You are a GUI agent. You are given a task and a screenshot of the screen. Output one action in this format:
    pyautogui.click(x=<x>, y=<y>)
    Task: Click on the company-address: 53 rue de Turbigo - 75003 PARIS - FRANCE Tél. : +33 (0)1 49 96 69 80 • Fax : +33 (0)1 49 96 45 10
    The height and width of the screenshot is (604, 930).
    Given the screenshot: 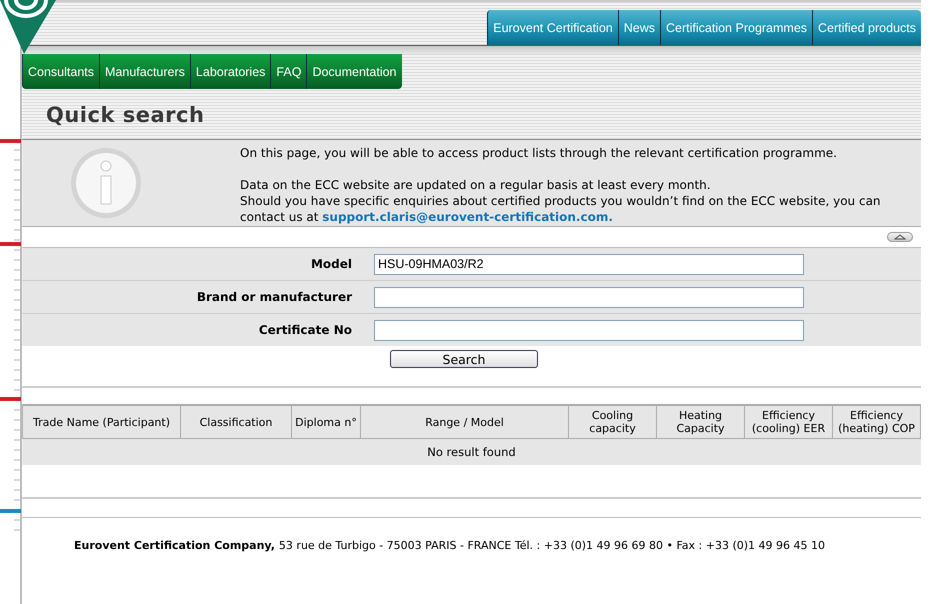 What is the action you would take?
    pyautogui.click(x=552, y=545)
    